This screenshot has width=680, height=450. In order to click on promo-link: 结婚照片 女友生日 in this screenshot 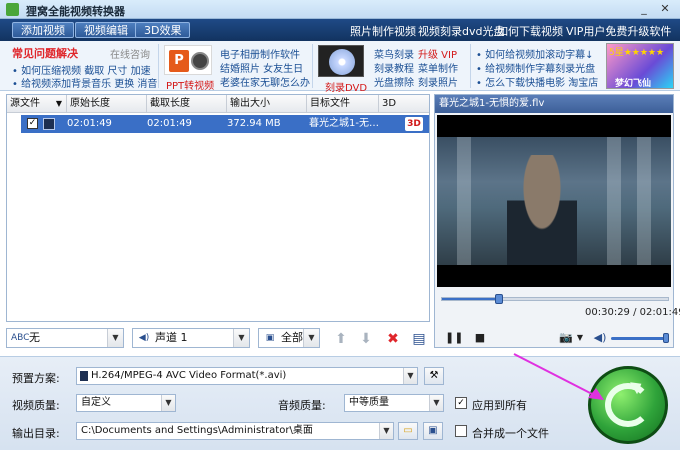, I will do `click(261, 67)`.